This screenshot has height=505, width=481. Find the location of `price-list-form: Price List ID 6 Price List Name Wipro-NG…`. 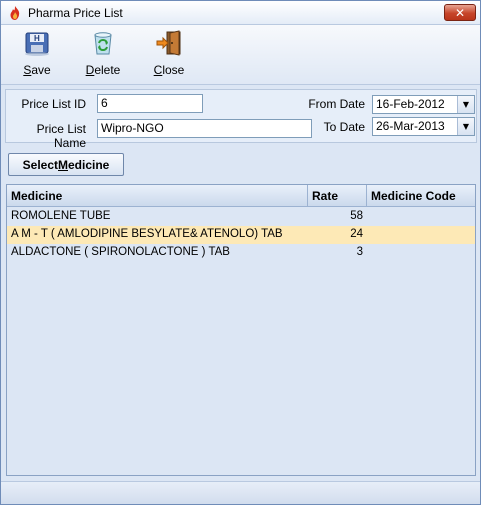

price-list-form: Price List ID 6 Price List Name Wipro-NG… is located at coordinates (241, 119).